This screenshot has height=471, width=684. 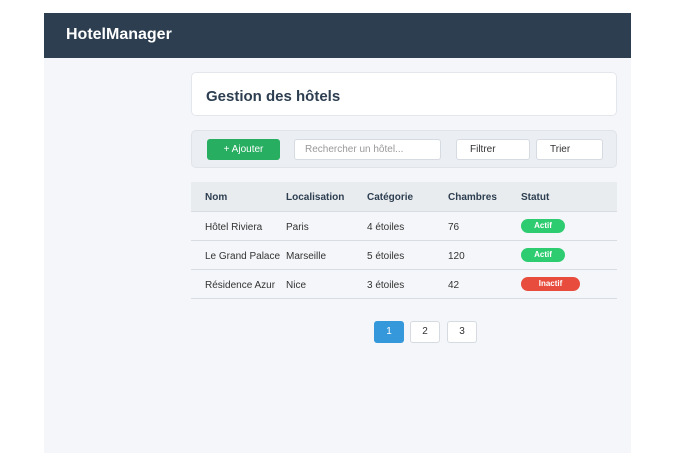 What do you see at coordinates (454, 227) in the screenshot?
I see `hotel-rooms: 76` at bounding box center [454, 227].